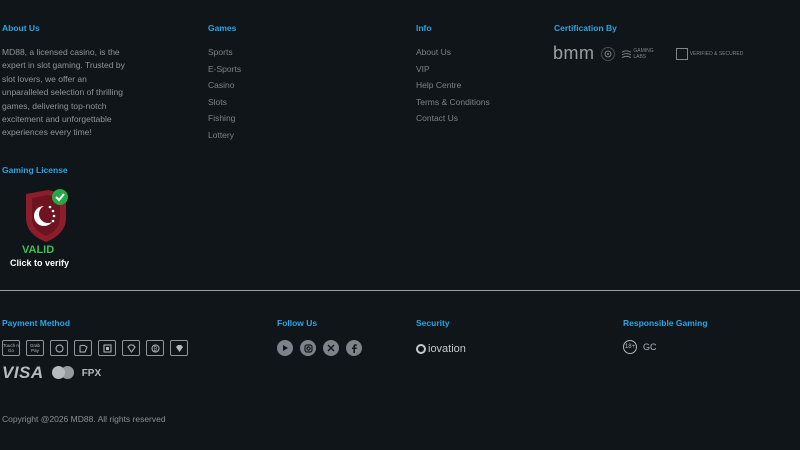  Describe the element at coordinates (665, 323) in the screenshot. I see `responsible-heading: Responsible Gaming` at that location.